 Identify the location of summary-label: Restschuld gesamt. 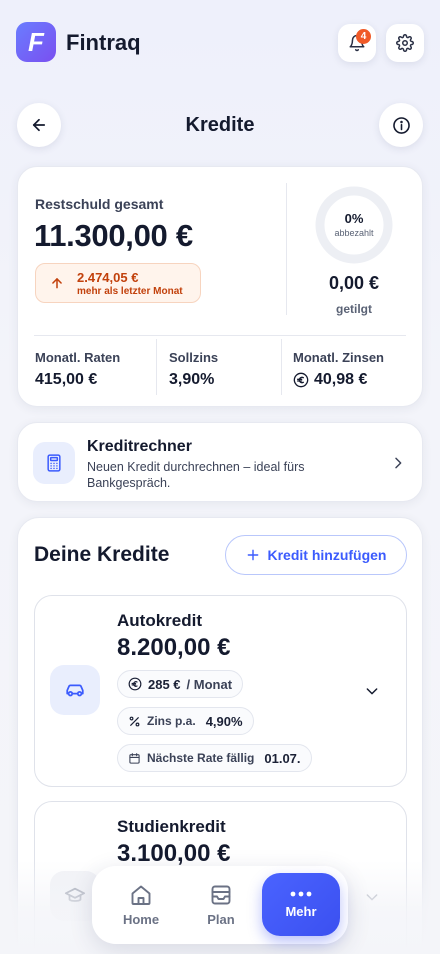
(99, 204).